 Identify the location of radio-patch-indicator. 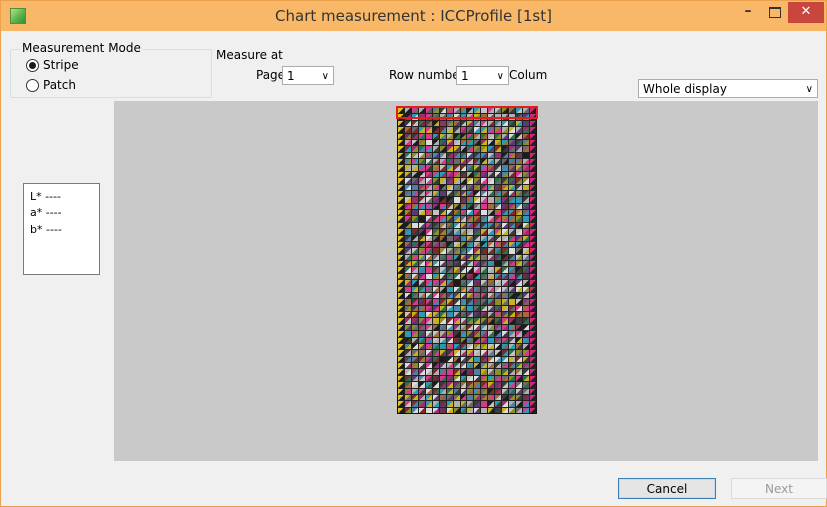
(32, 85).